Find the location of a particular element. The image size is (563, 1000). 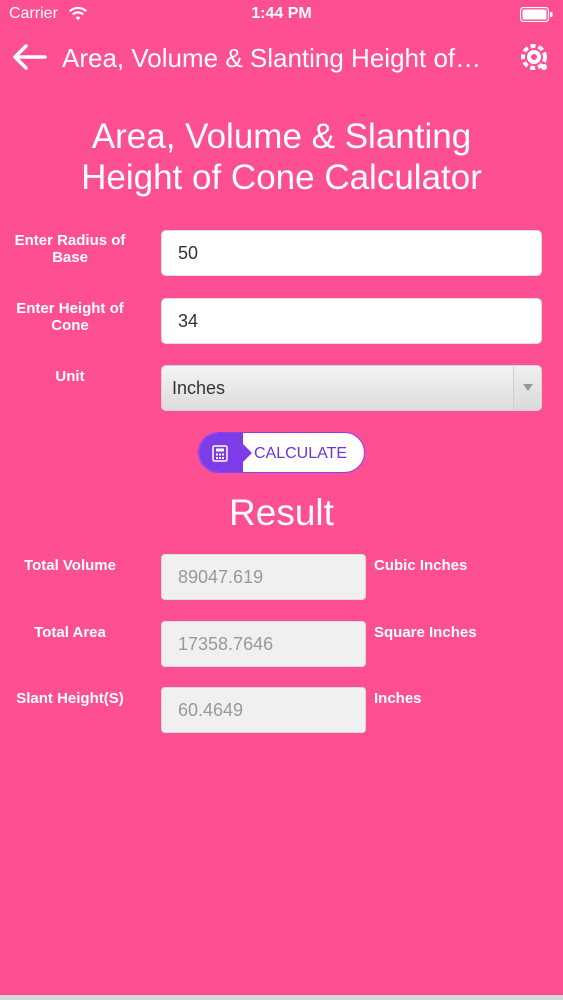

status-time: 1:44 PM is located at coordinates (281, 13).